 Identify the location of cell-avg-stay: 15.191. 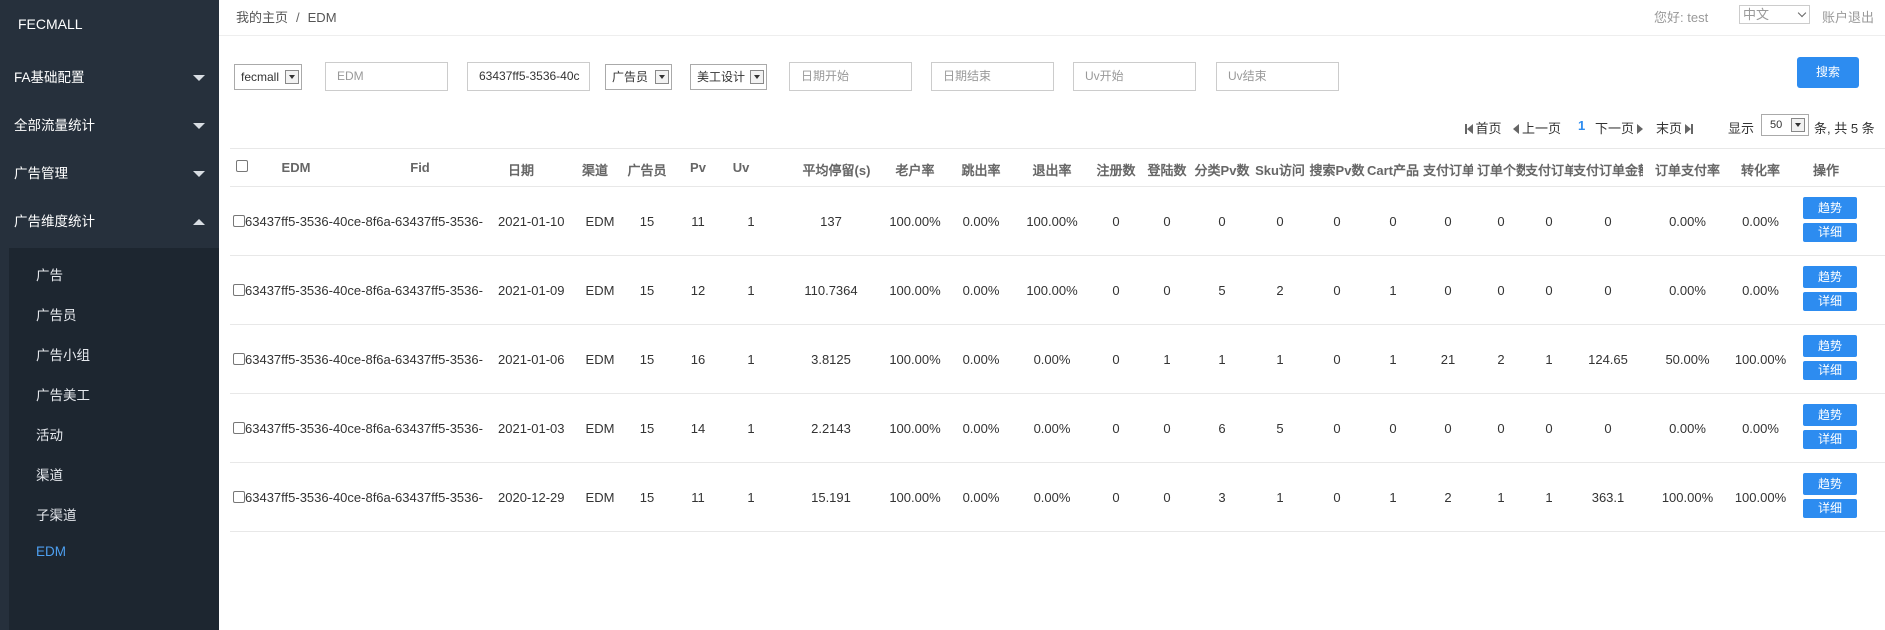
(831, 497).